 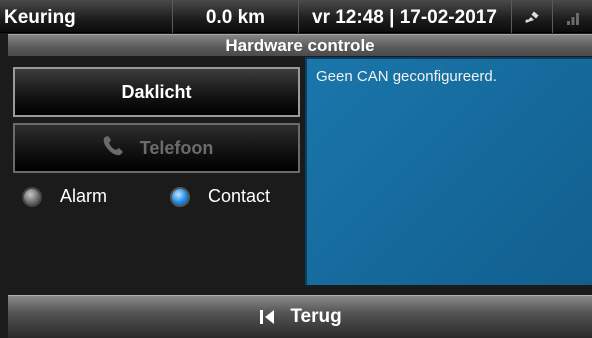 I want to click on daklicht-button: Daklicht, so click(x=156, y=92).